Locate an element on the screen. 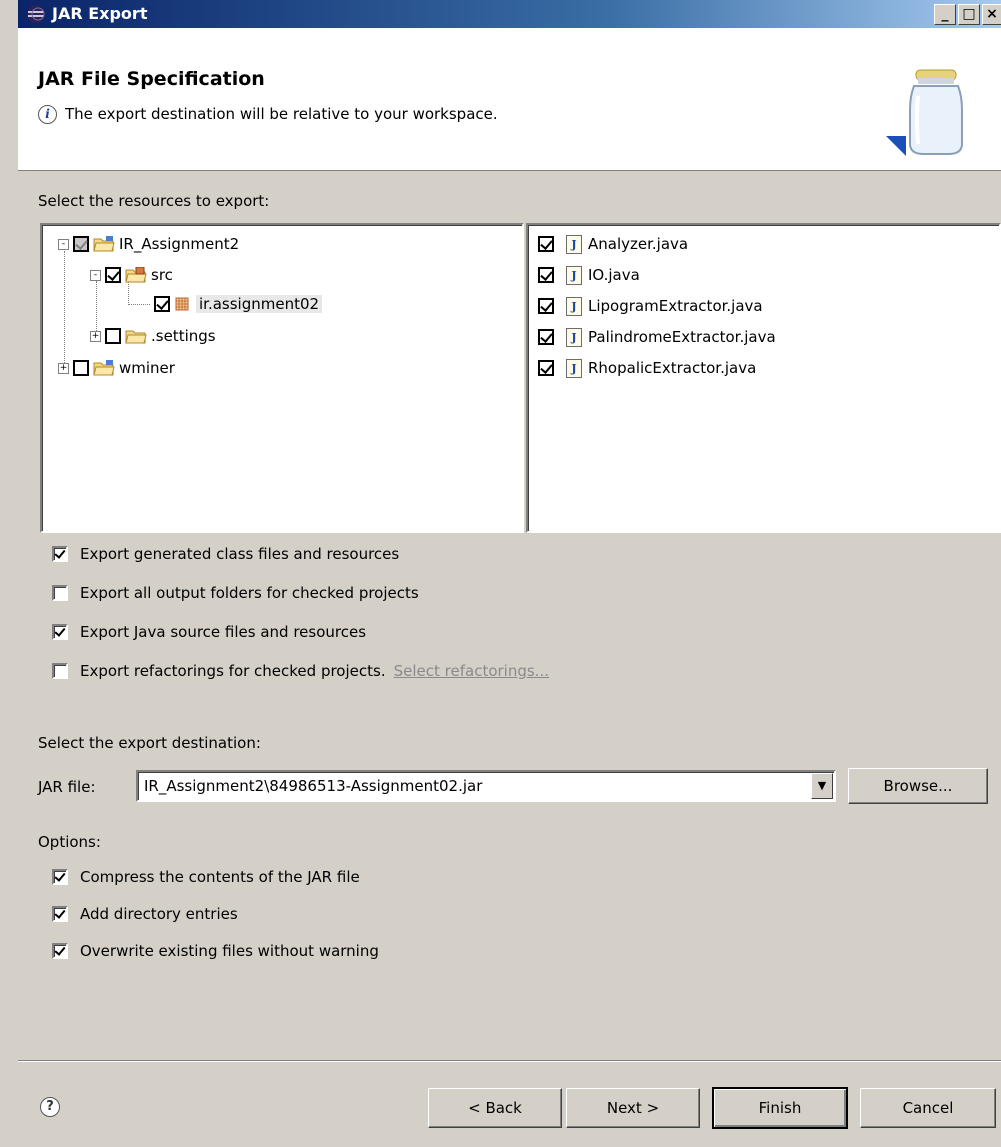  tree-item-ir-assignment02: ir.assignment02 is located at coordinates (238, 304).